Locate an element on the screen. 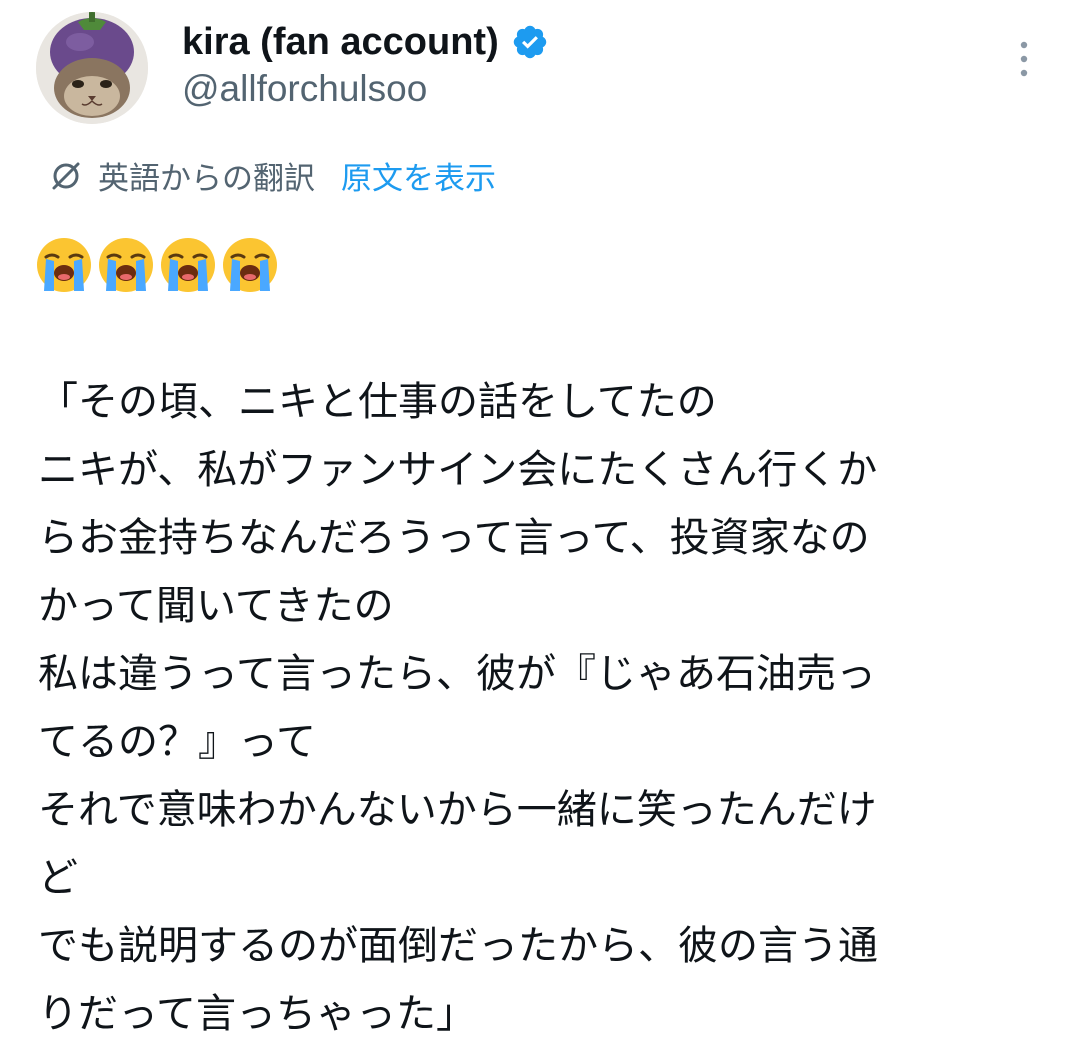 This screenshot has height=1048, width=1080. tweet-text-line: 「その頃、ニキと仕事の話をしてたの is located at coordinates (377, 402).